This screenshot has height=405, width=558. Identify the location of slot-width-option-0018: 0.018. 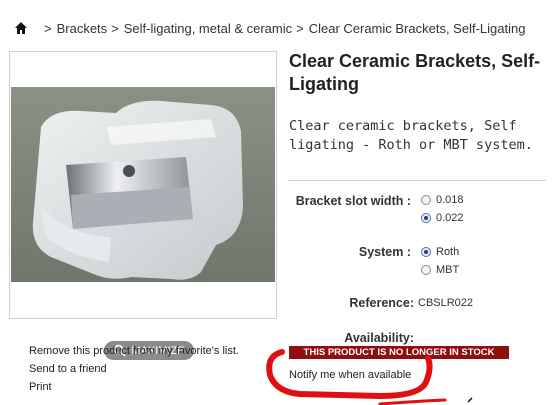
(442, 200).